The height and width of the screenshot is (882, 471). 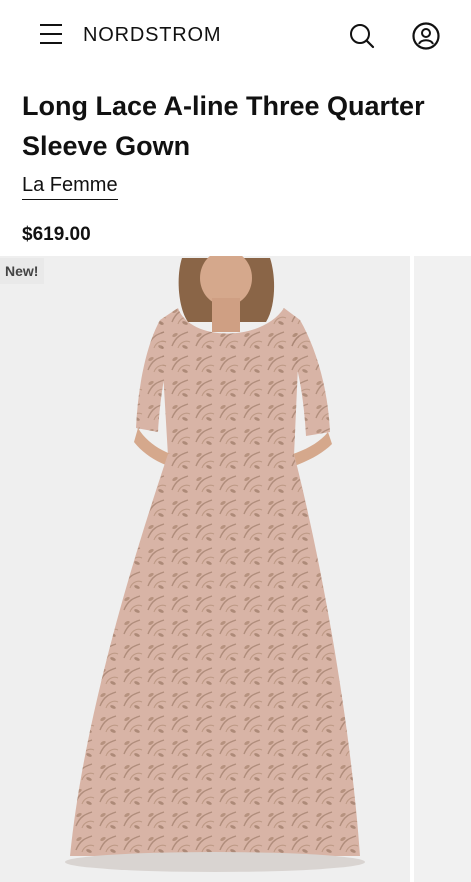 What do you see at coordinates (56, 234) in the screenshot?
I see `product-price: $619.00` at bounding box center [56, 234].